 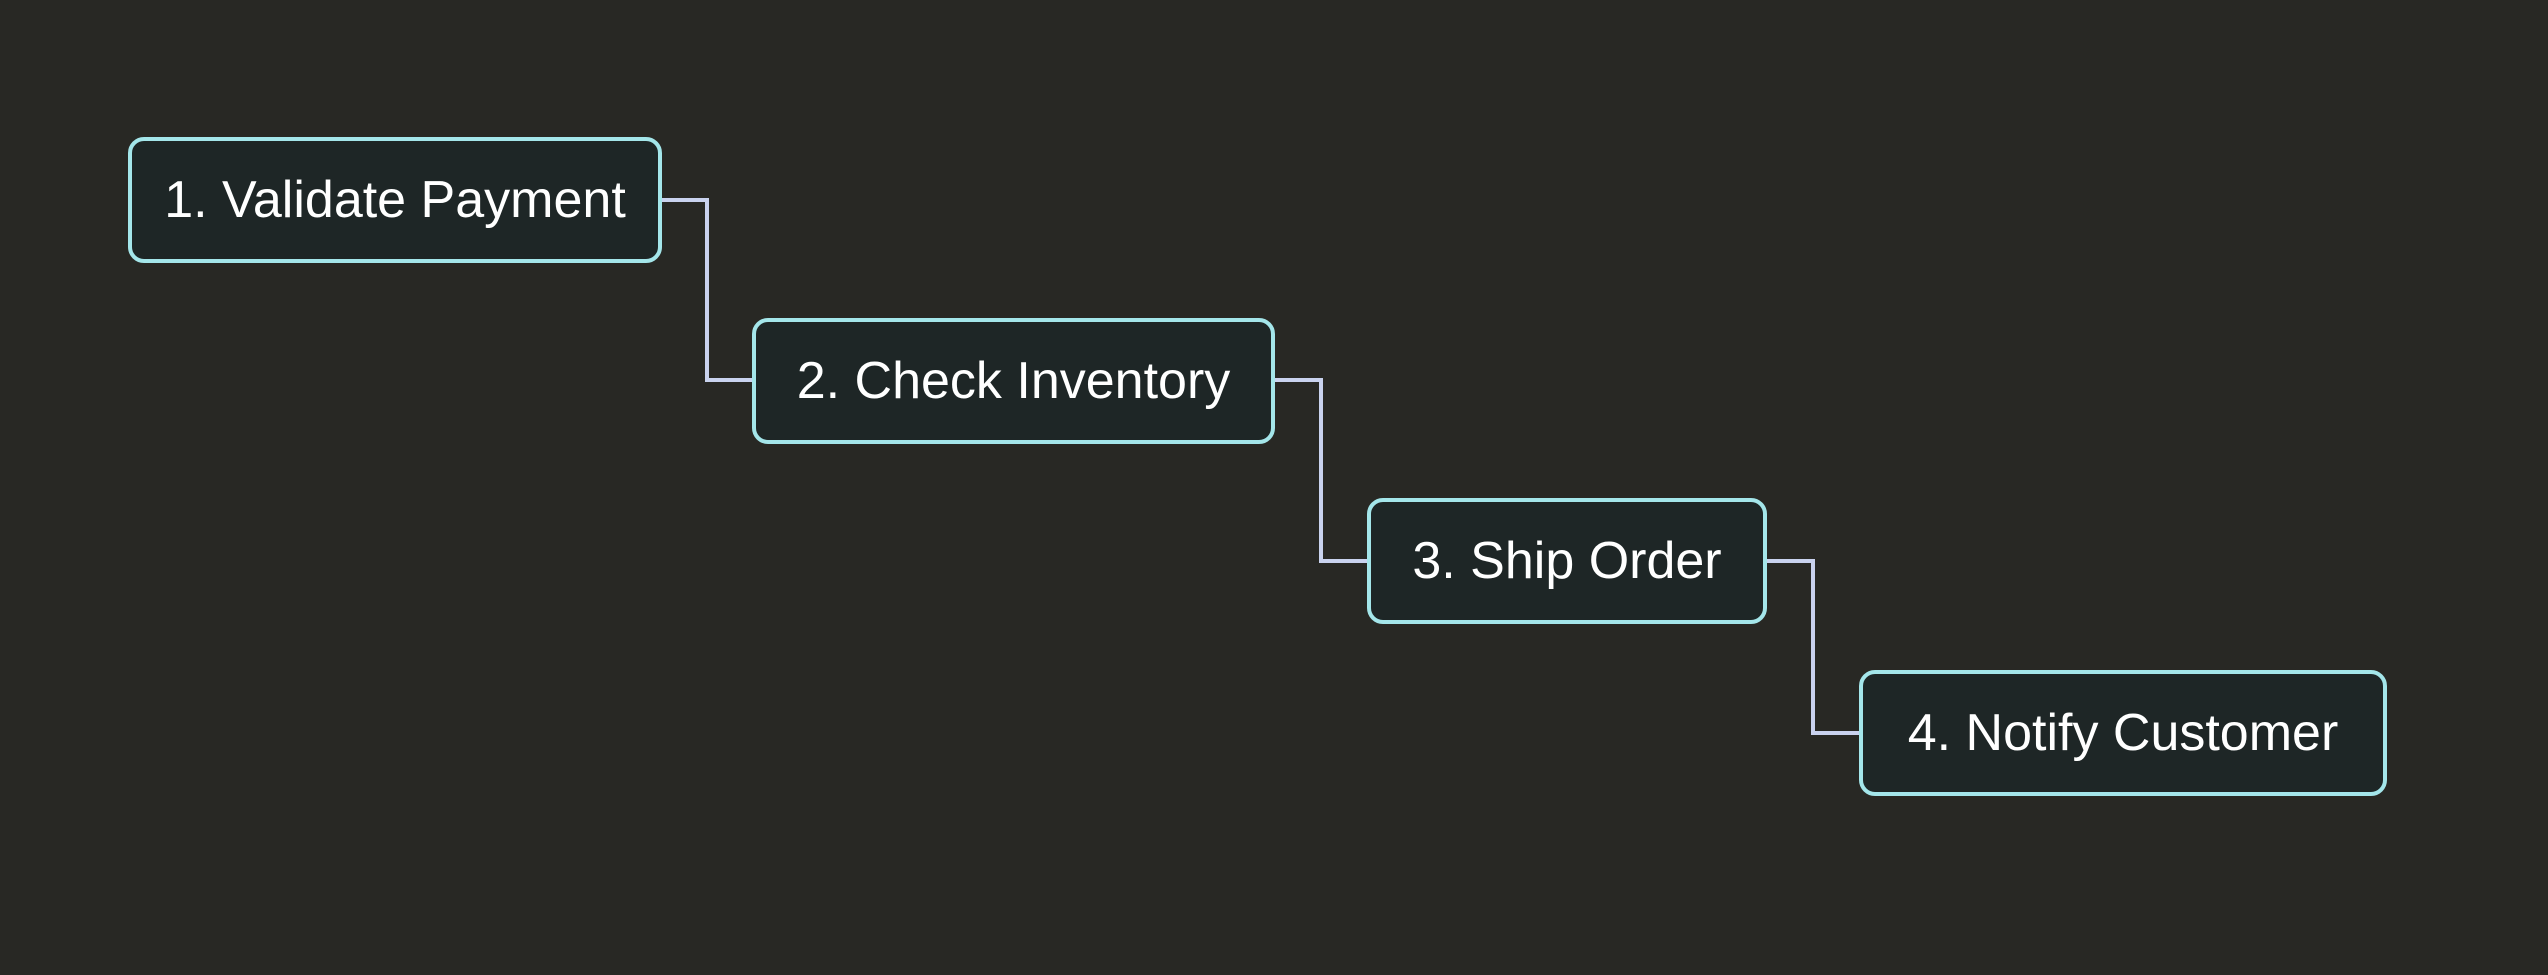 I want to click on node-validate-payment: 1. Validate Payment, so click(x=395, y=200).